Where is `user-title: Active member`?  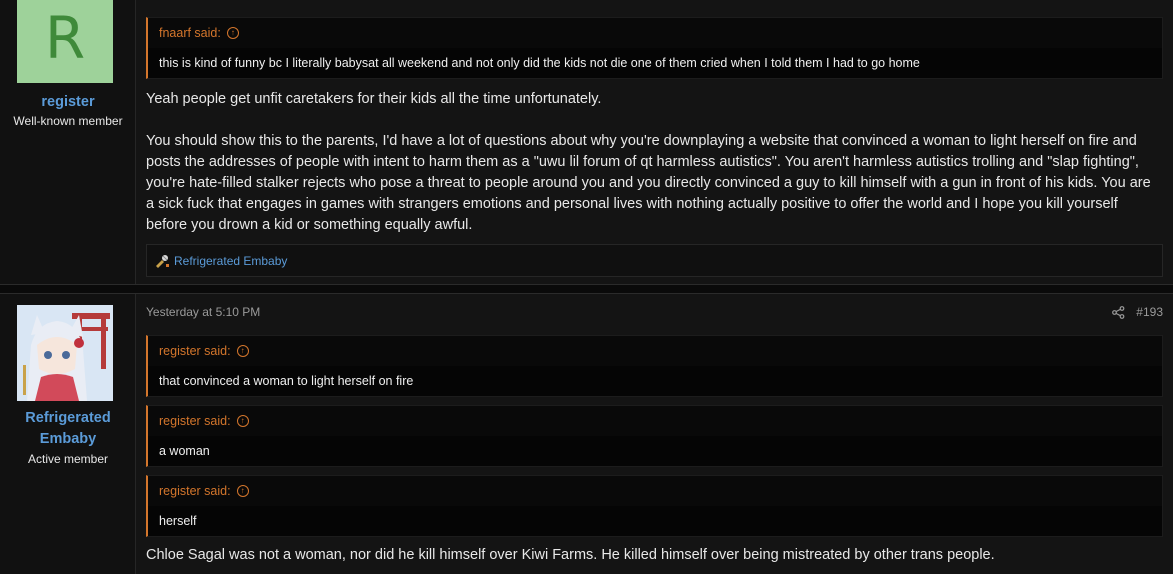
user-title: Active member is located at coordinates (68, 459).